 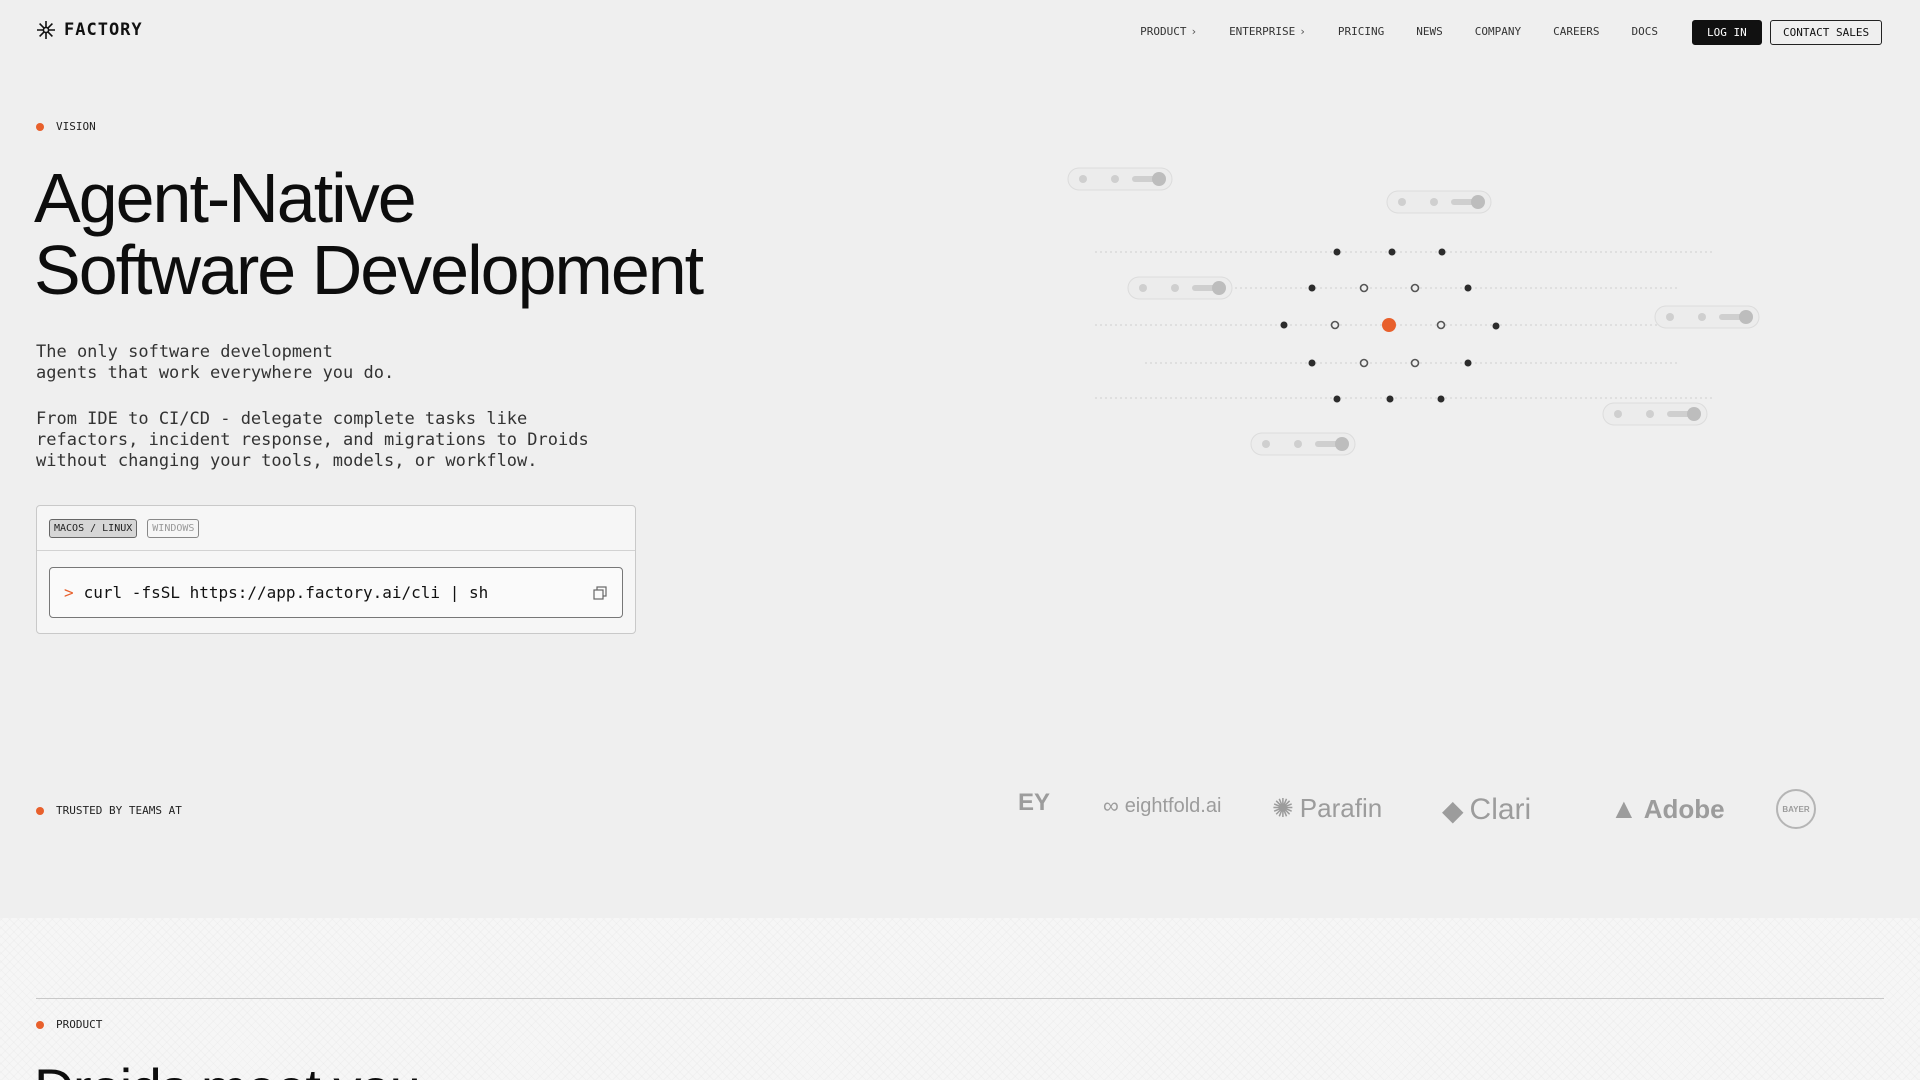 What do you see at coordinates (225, 198) in the screenshot?
I see `hero-title-line-1: Agent-Native` at bounding box center [225, 198].